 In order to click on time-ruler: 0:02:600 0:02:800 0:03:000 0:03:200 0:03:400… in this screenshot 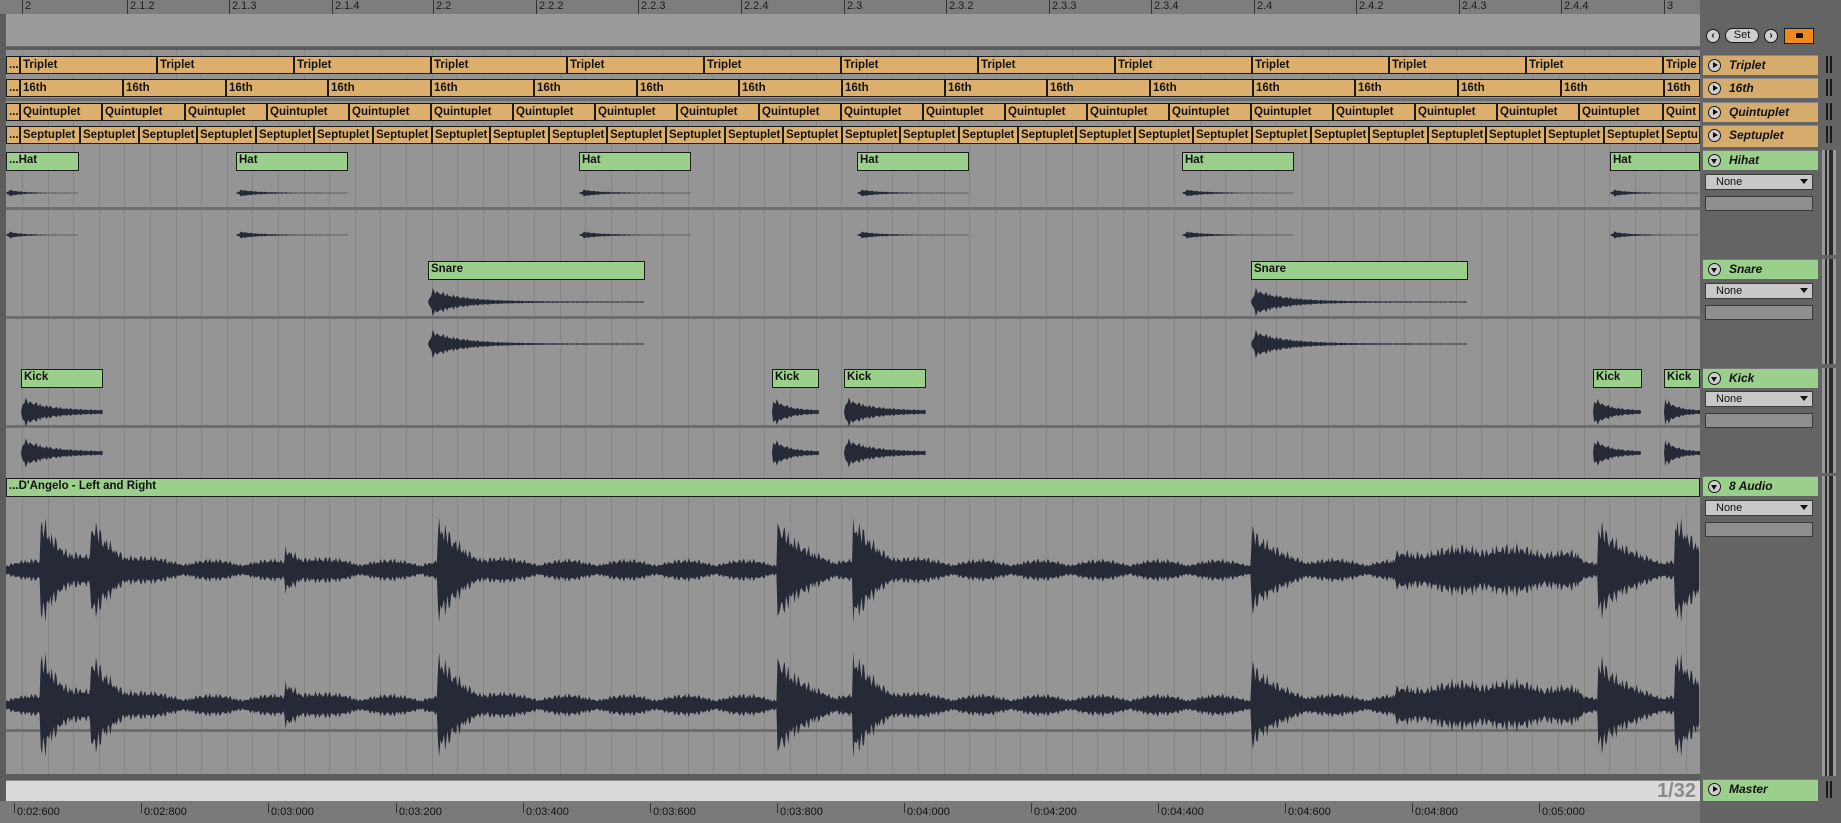, I will do `click(850, 812)`.